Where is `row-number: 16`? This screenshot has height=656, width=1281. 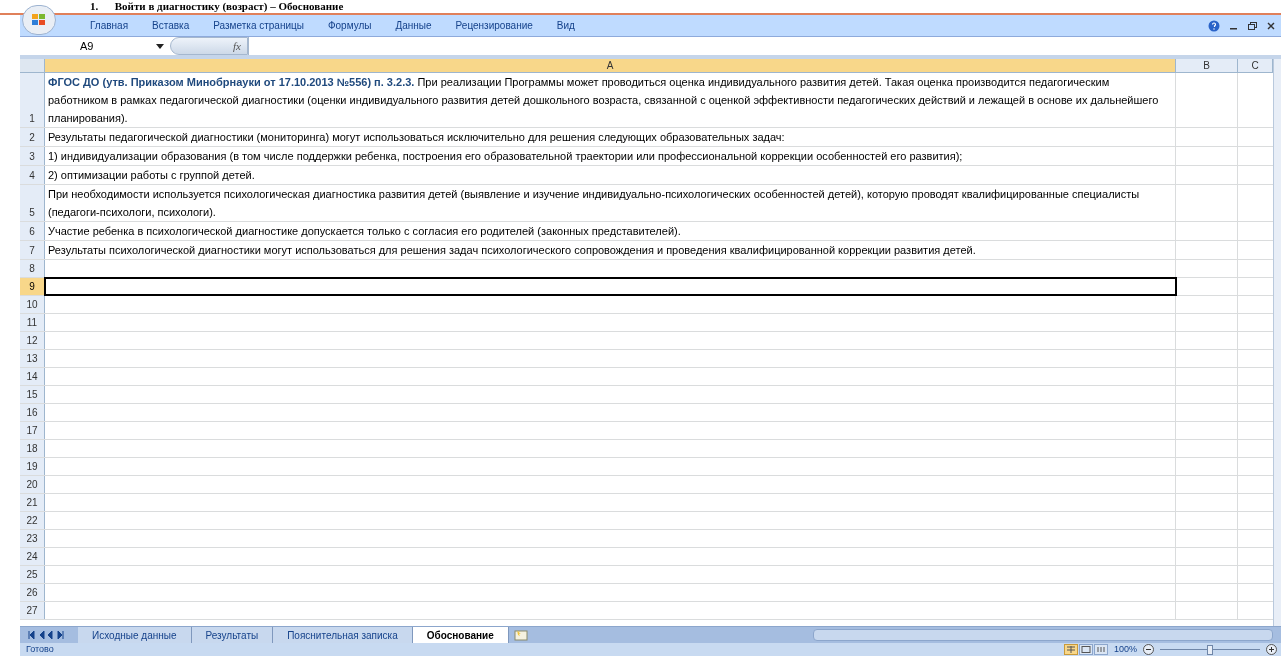
row-number: 16 is located at coordinates (32, 412).